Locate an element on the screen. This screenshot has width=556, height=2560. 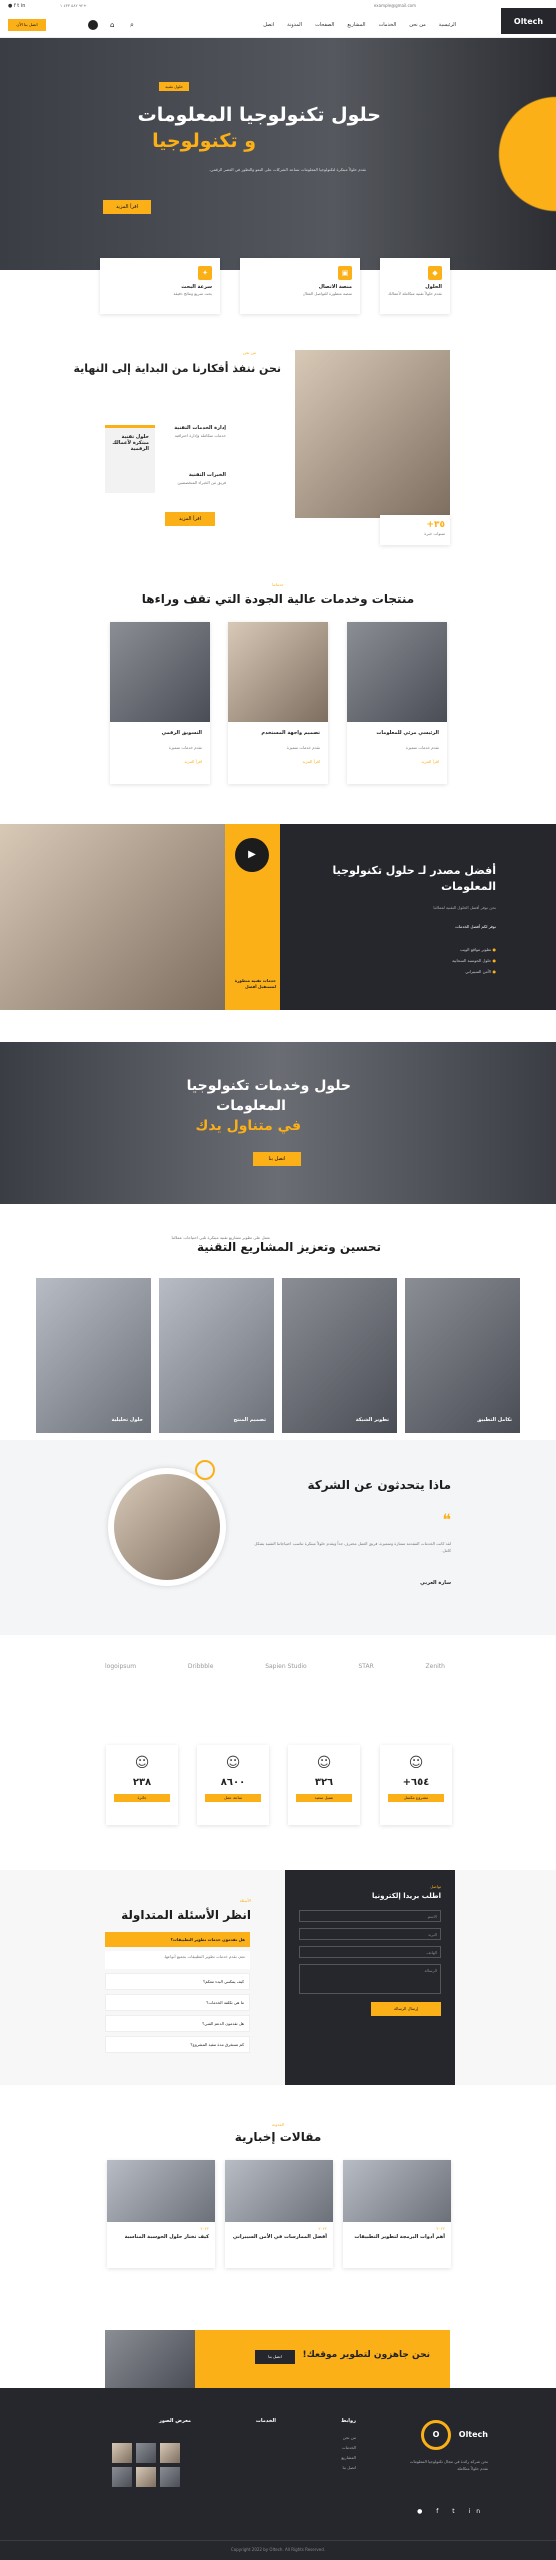
partner-logo: Sapien Studio is located at coordinates (285, 1666).